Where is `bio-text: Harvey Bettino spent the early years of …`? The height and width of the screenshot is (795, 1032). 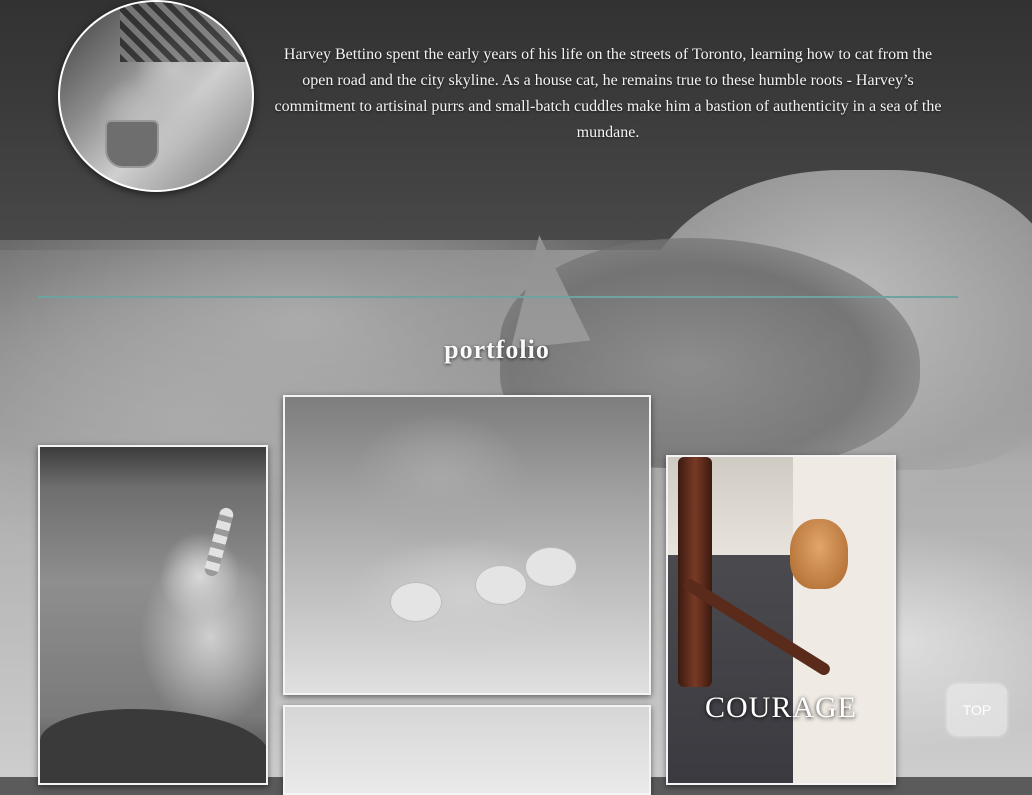 bio-text: Harvey Bettino spent the early years of … is located at coordinates (608, 93).